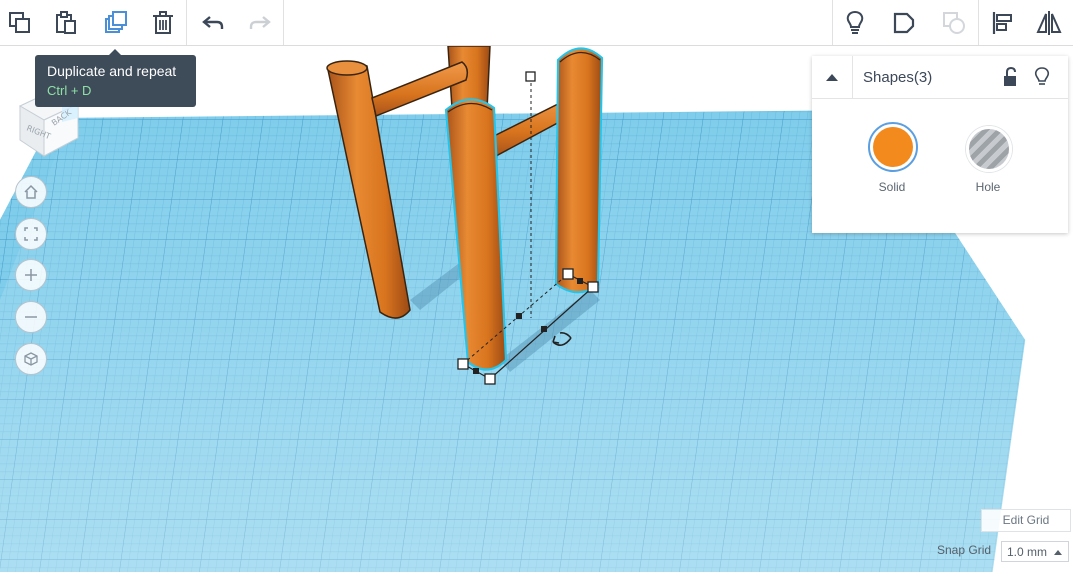 The width and height of the screenshot is (1073, 572). I want to click on copy-button, so click(20, 22).